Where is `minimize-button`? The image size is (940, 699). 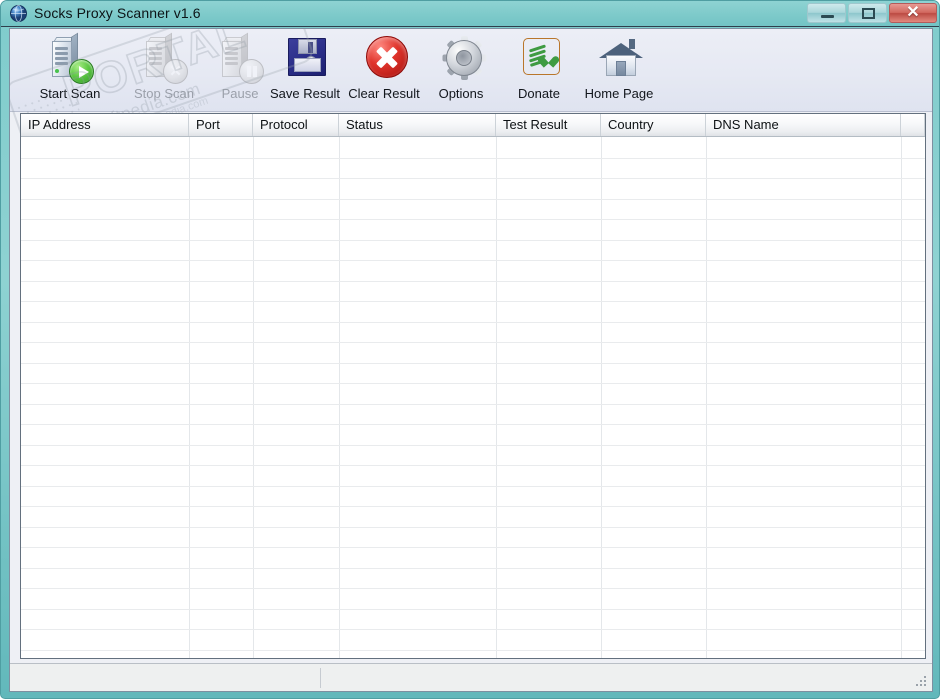 minimize-button is located at coordinates (826, 13).